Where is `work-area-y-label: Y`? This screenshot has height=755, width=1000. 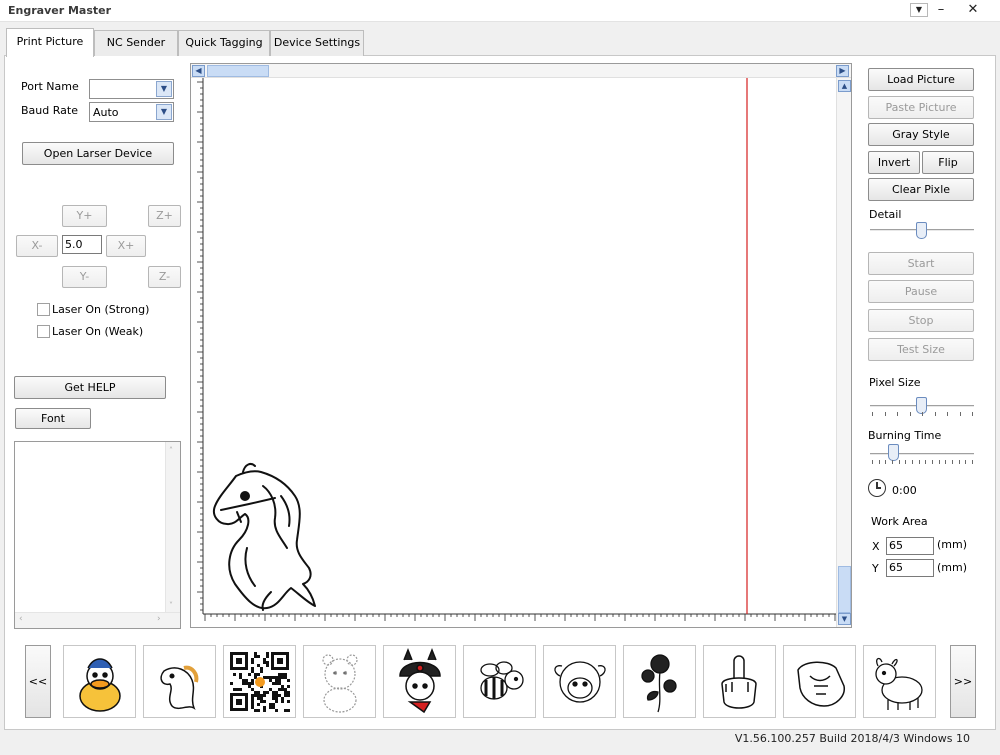 work-area-y-label: Y is located at coordinates (875, 568).